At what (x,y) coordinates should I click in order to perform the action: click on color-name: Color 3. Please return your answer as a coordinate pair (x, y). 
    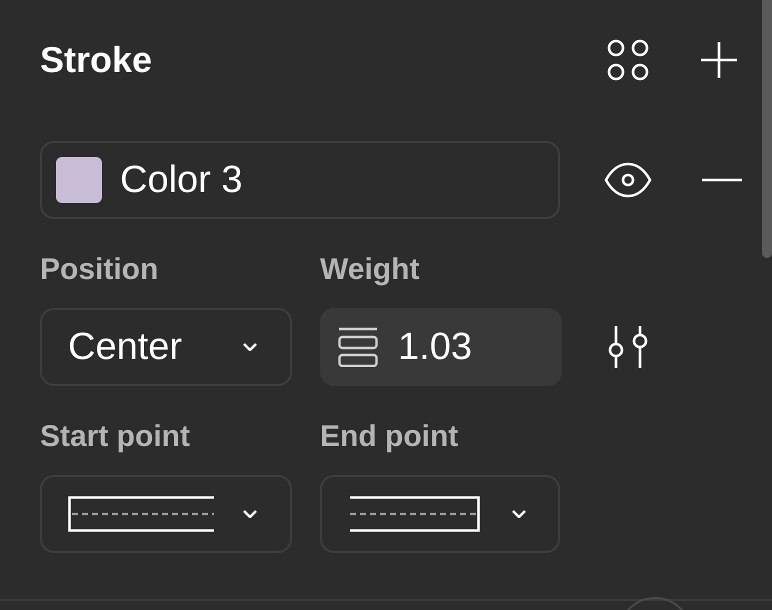
    Looking at the image, I should click on (181, 180).